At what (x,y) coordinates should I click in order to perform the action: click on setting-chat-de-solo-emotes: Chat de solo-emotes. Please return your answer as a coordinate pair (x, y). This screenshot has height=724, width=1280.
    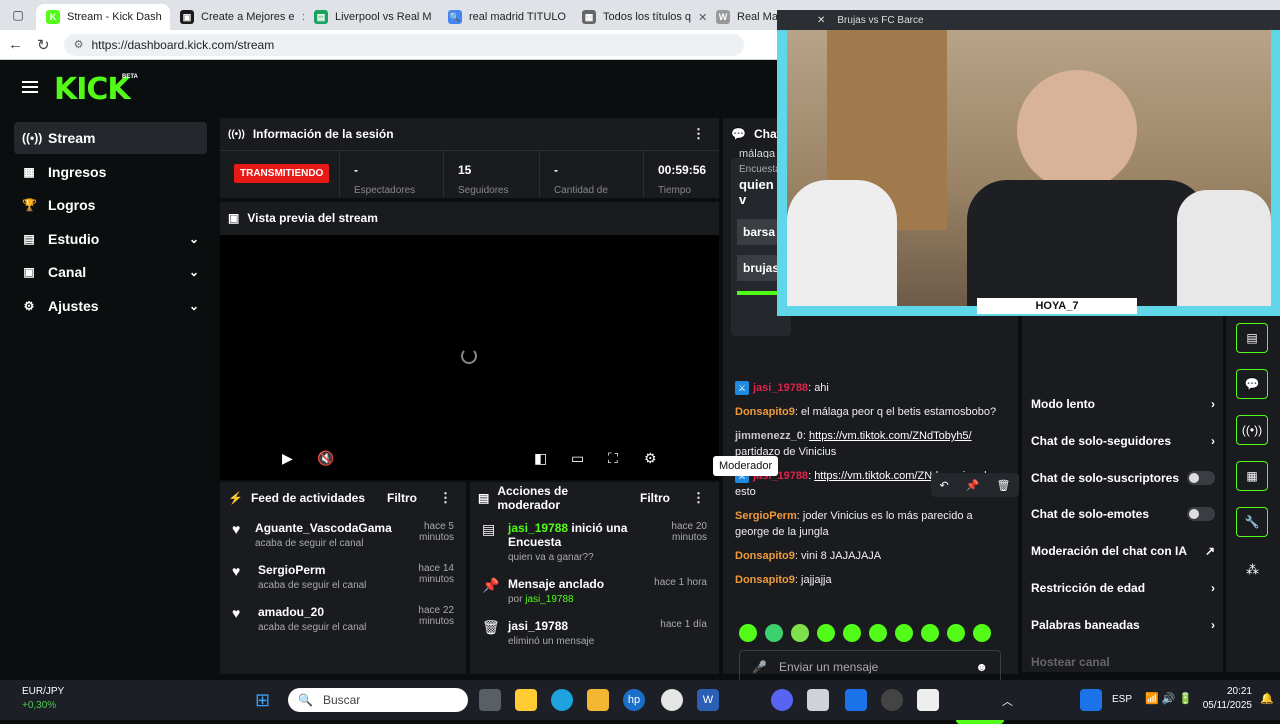
    Looking at the image, I should click on (1123, 514).